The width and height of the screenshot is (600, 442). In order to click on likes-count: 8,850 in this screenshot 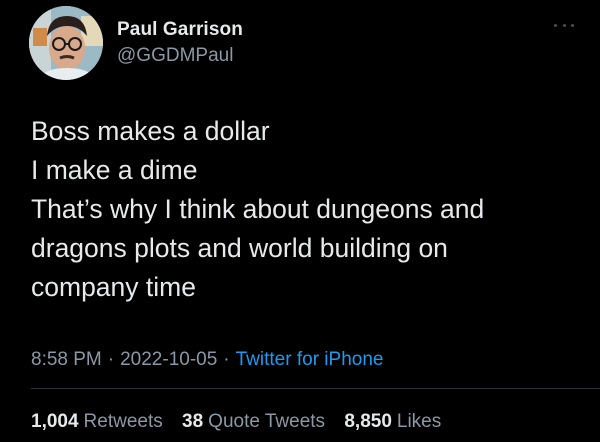, I will do `click(368, 421)`.